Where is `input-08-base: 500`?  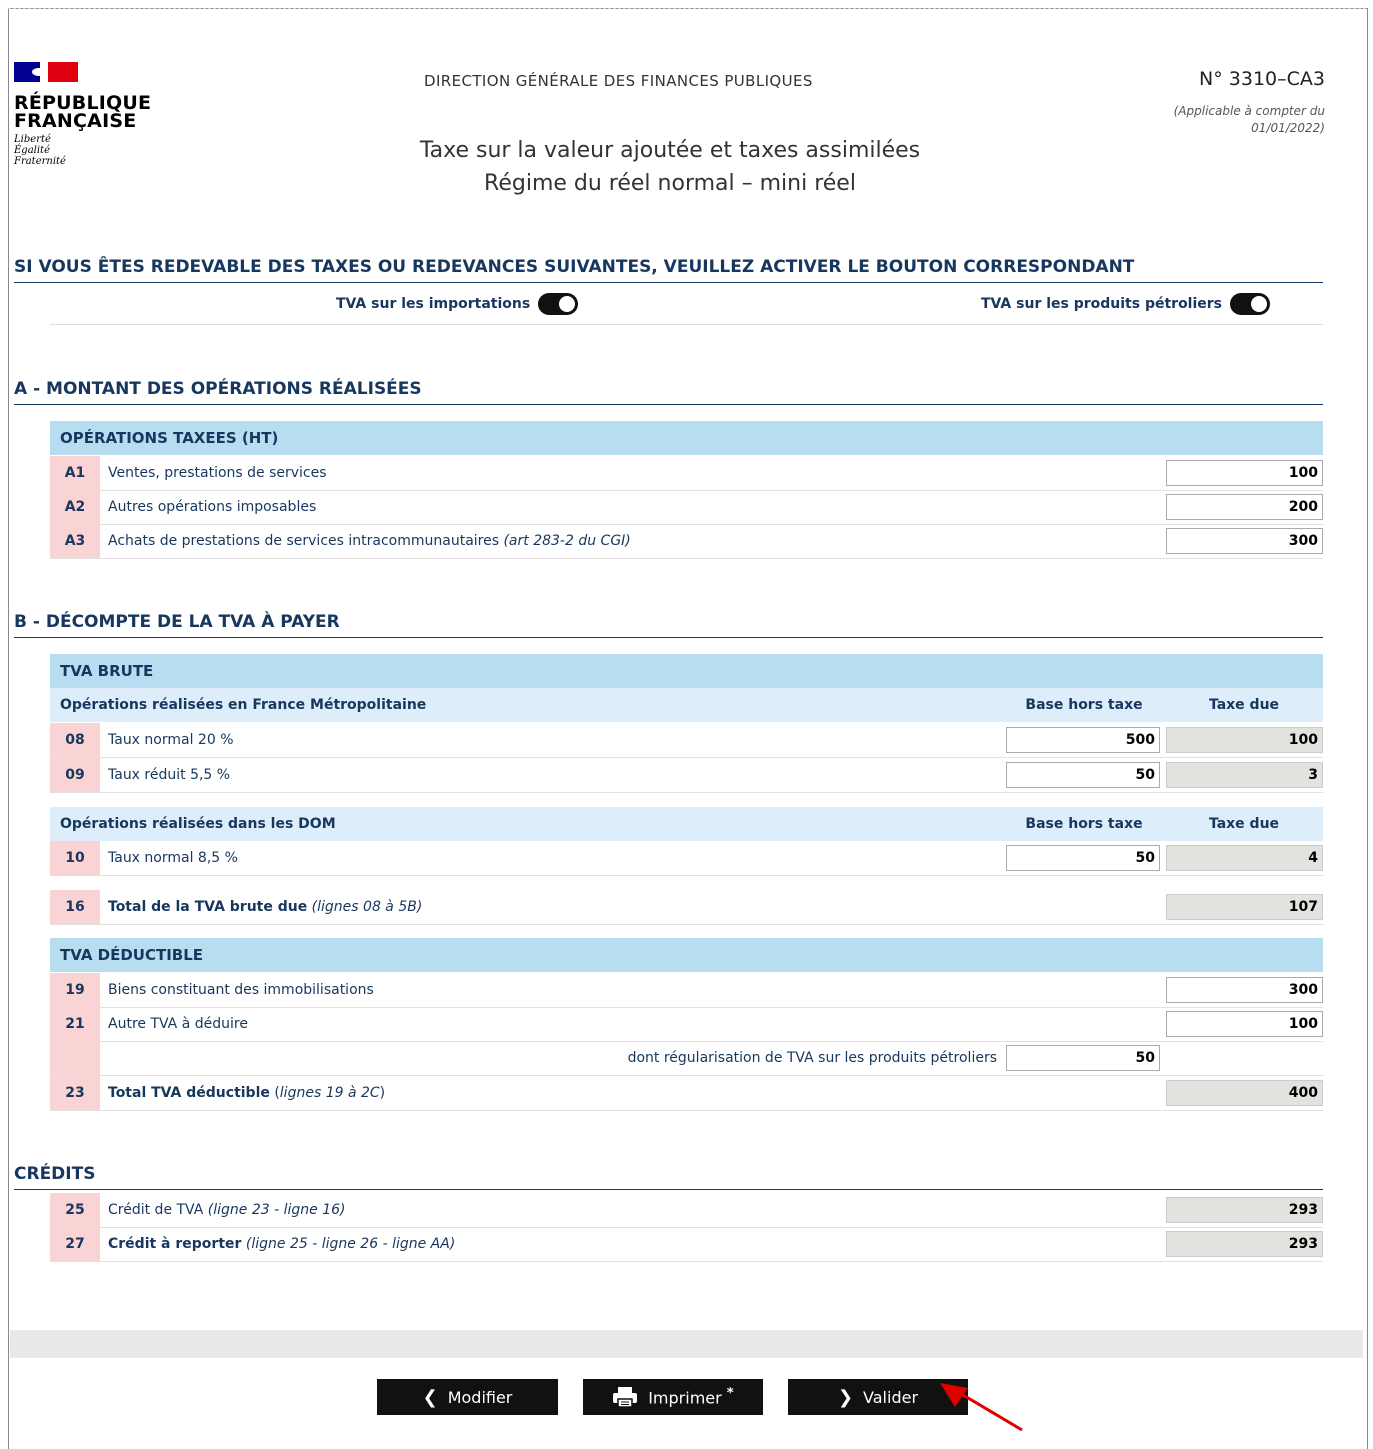
input-08-base: 500 is located at coordinates (1083, 740).